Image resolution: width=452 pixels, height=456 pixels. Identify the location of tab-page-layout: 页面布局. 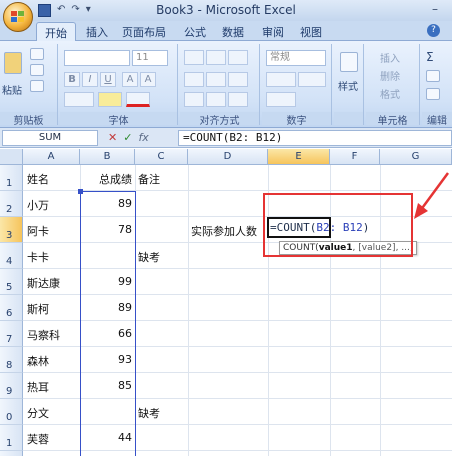
(144, 32).